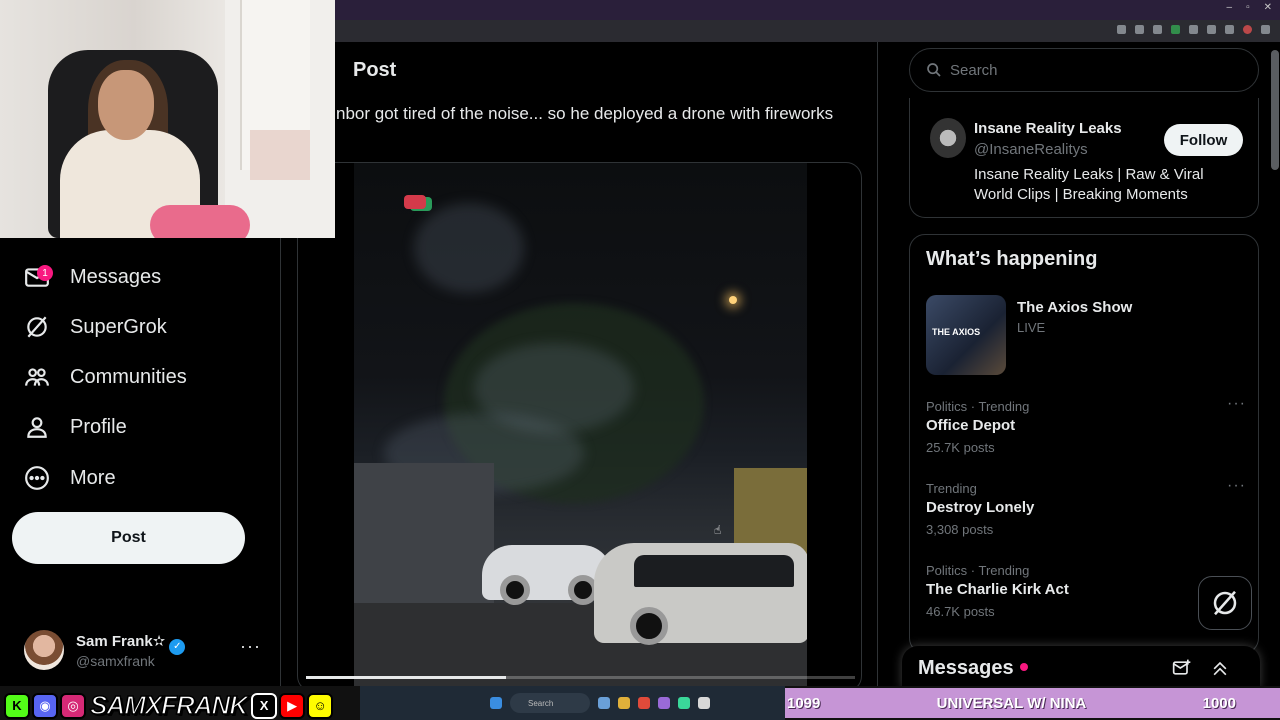  I want to click on sidebar-item-profile: Profile, so click(75, 427).